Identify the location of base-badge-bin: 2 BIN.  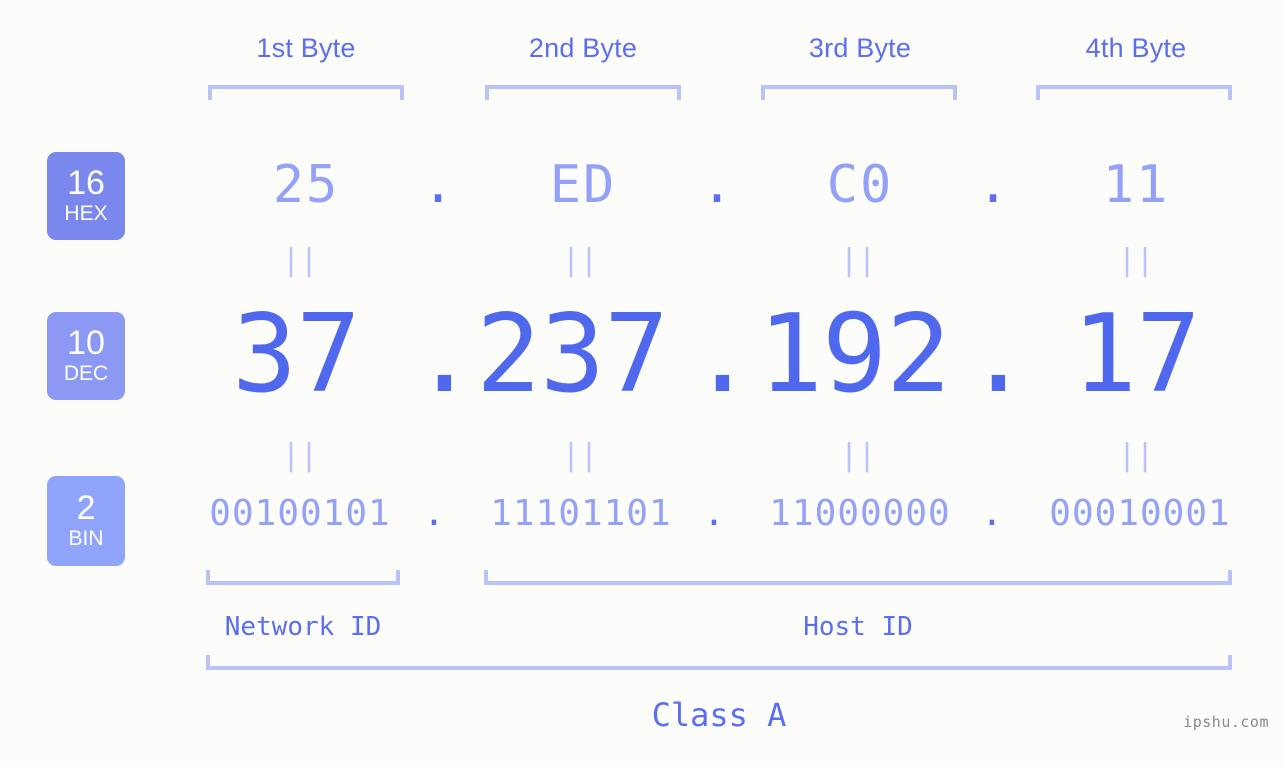
(86, 521).